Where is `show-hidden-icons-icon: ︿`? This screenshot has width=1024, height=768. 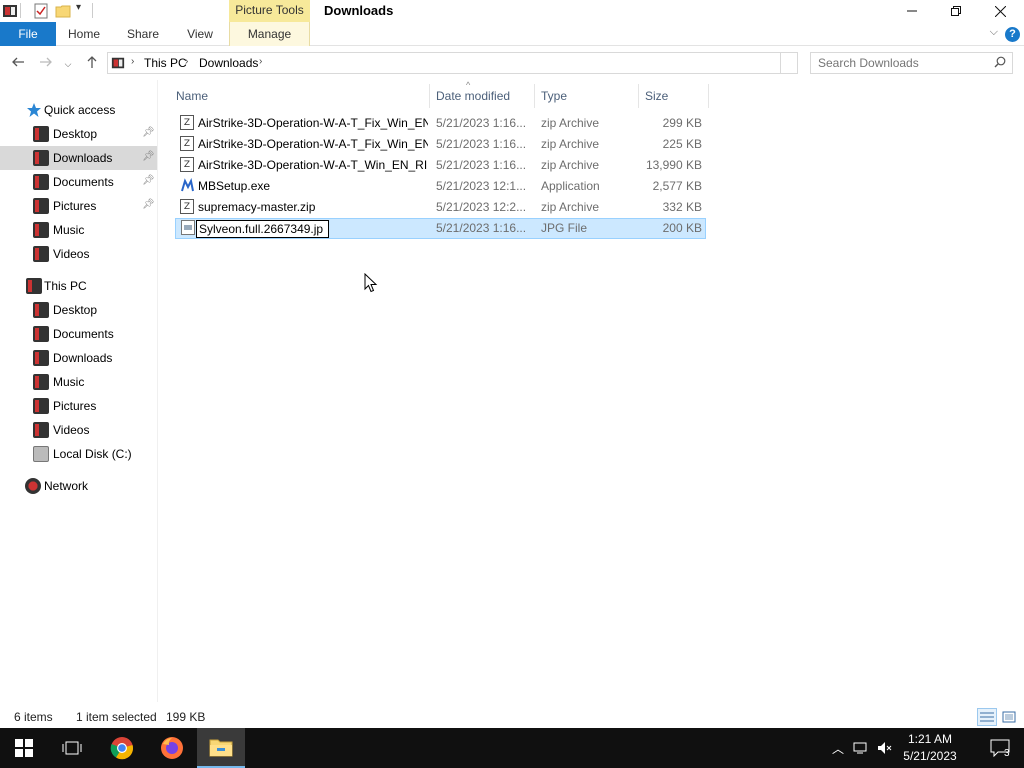
show-hidden-icons-icon: ︿ is located at coordinates (838, 748).